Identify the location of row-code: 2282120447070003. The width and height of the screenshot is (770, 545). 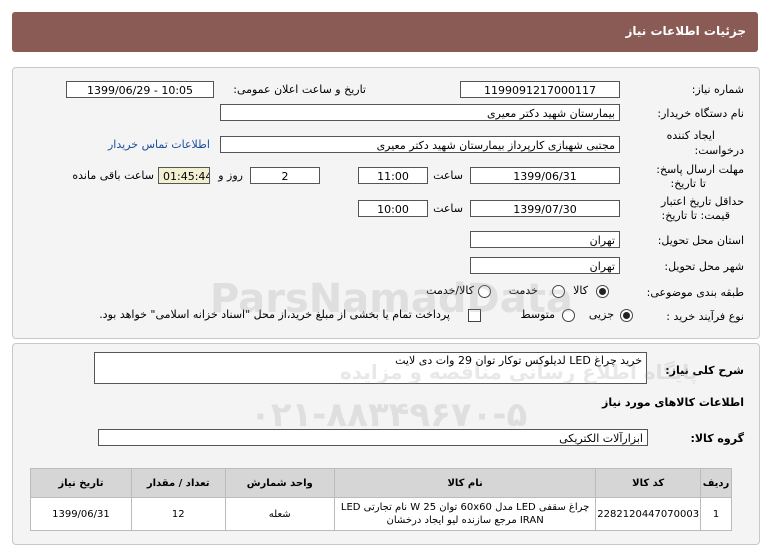
(648, 514).